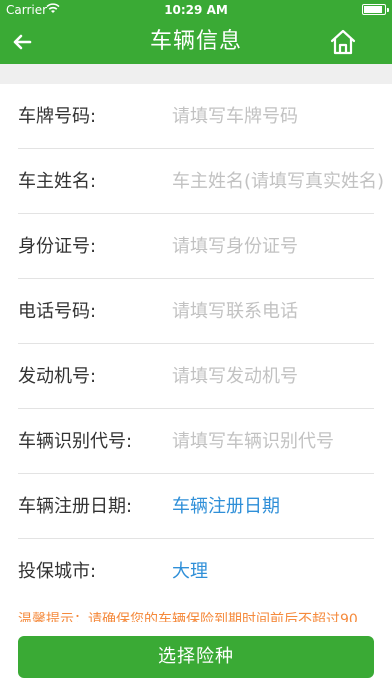 Image resolution: width=392 pixels, height=696 pixels. Describe the element at coordinates (75, 506) in the screenshot. I see `registration-date-label: 车辆注册日期:` at that location.